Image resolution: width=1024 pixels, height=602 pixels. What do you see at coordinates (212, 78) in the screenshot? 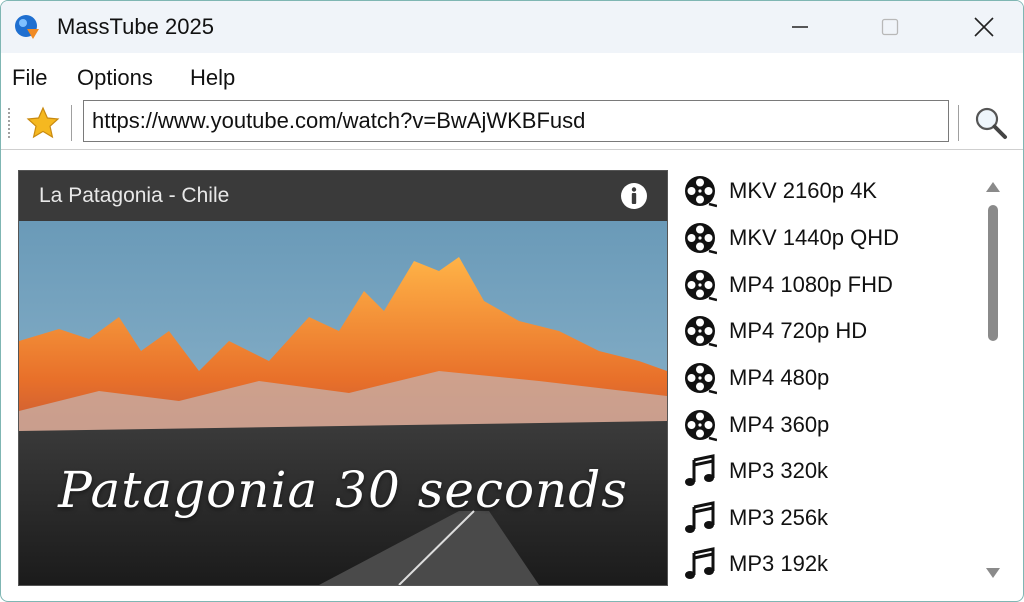
I see `menu-help: Help` at bounding box center [212, 78].